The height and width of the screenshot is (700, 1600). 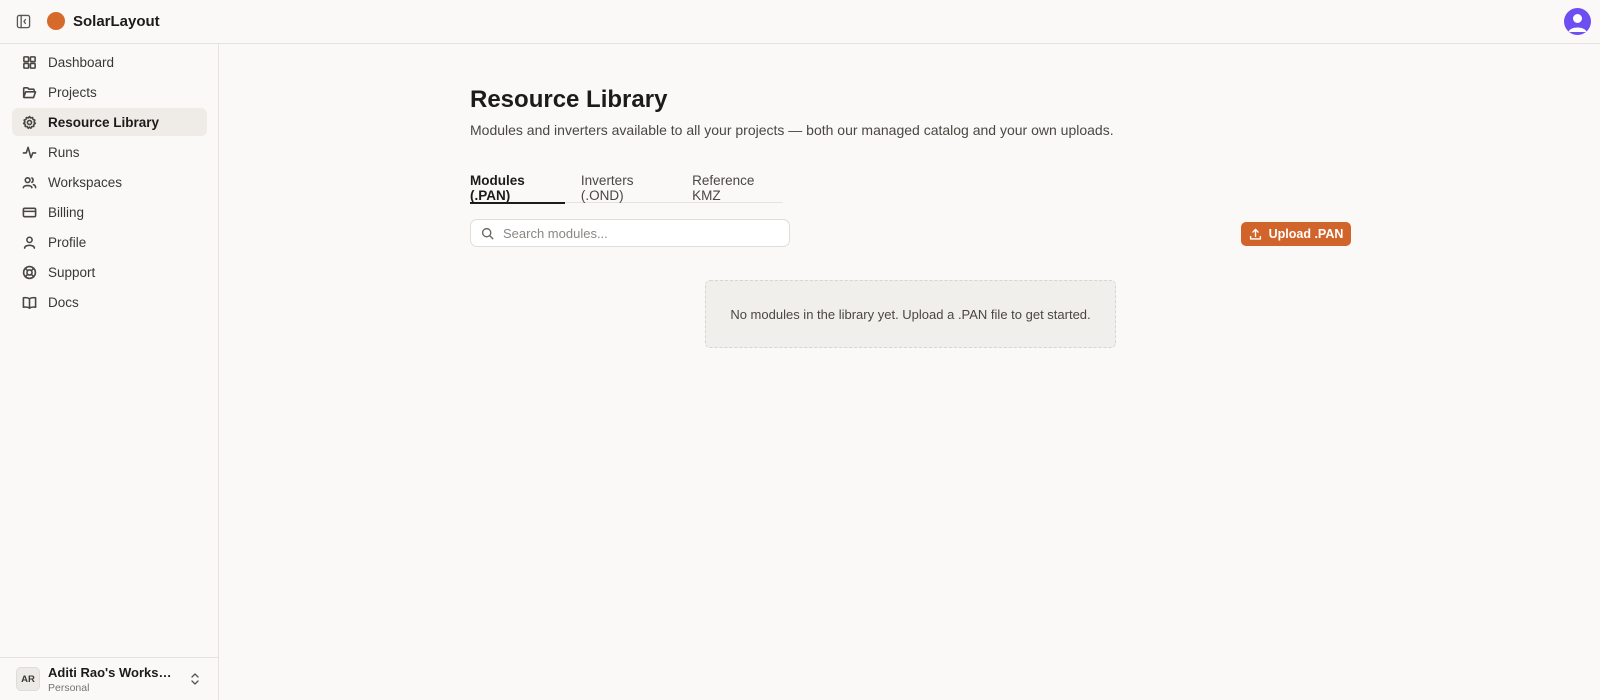 I want to click on sidebar-item-resource-library: Resource Library, so click(x=109, y=122).